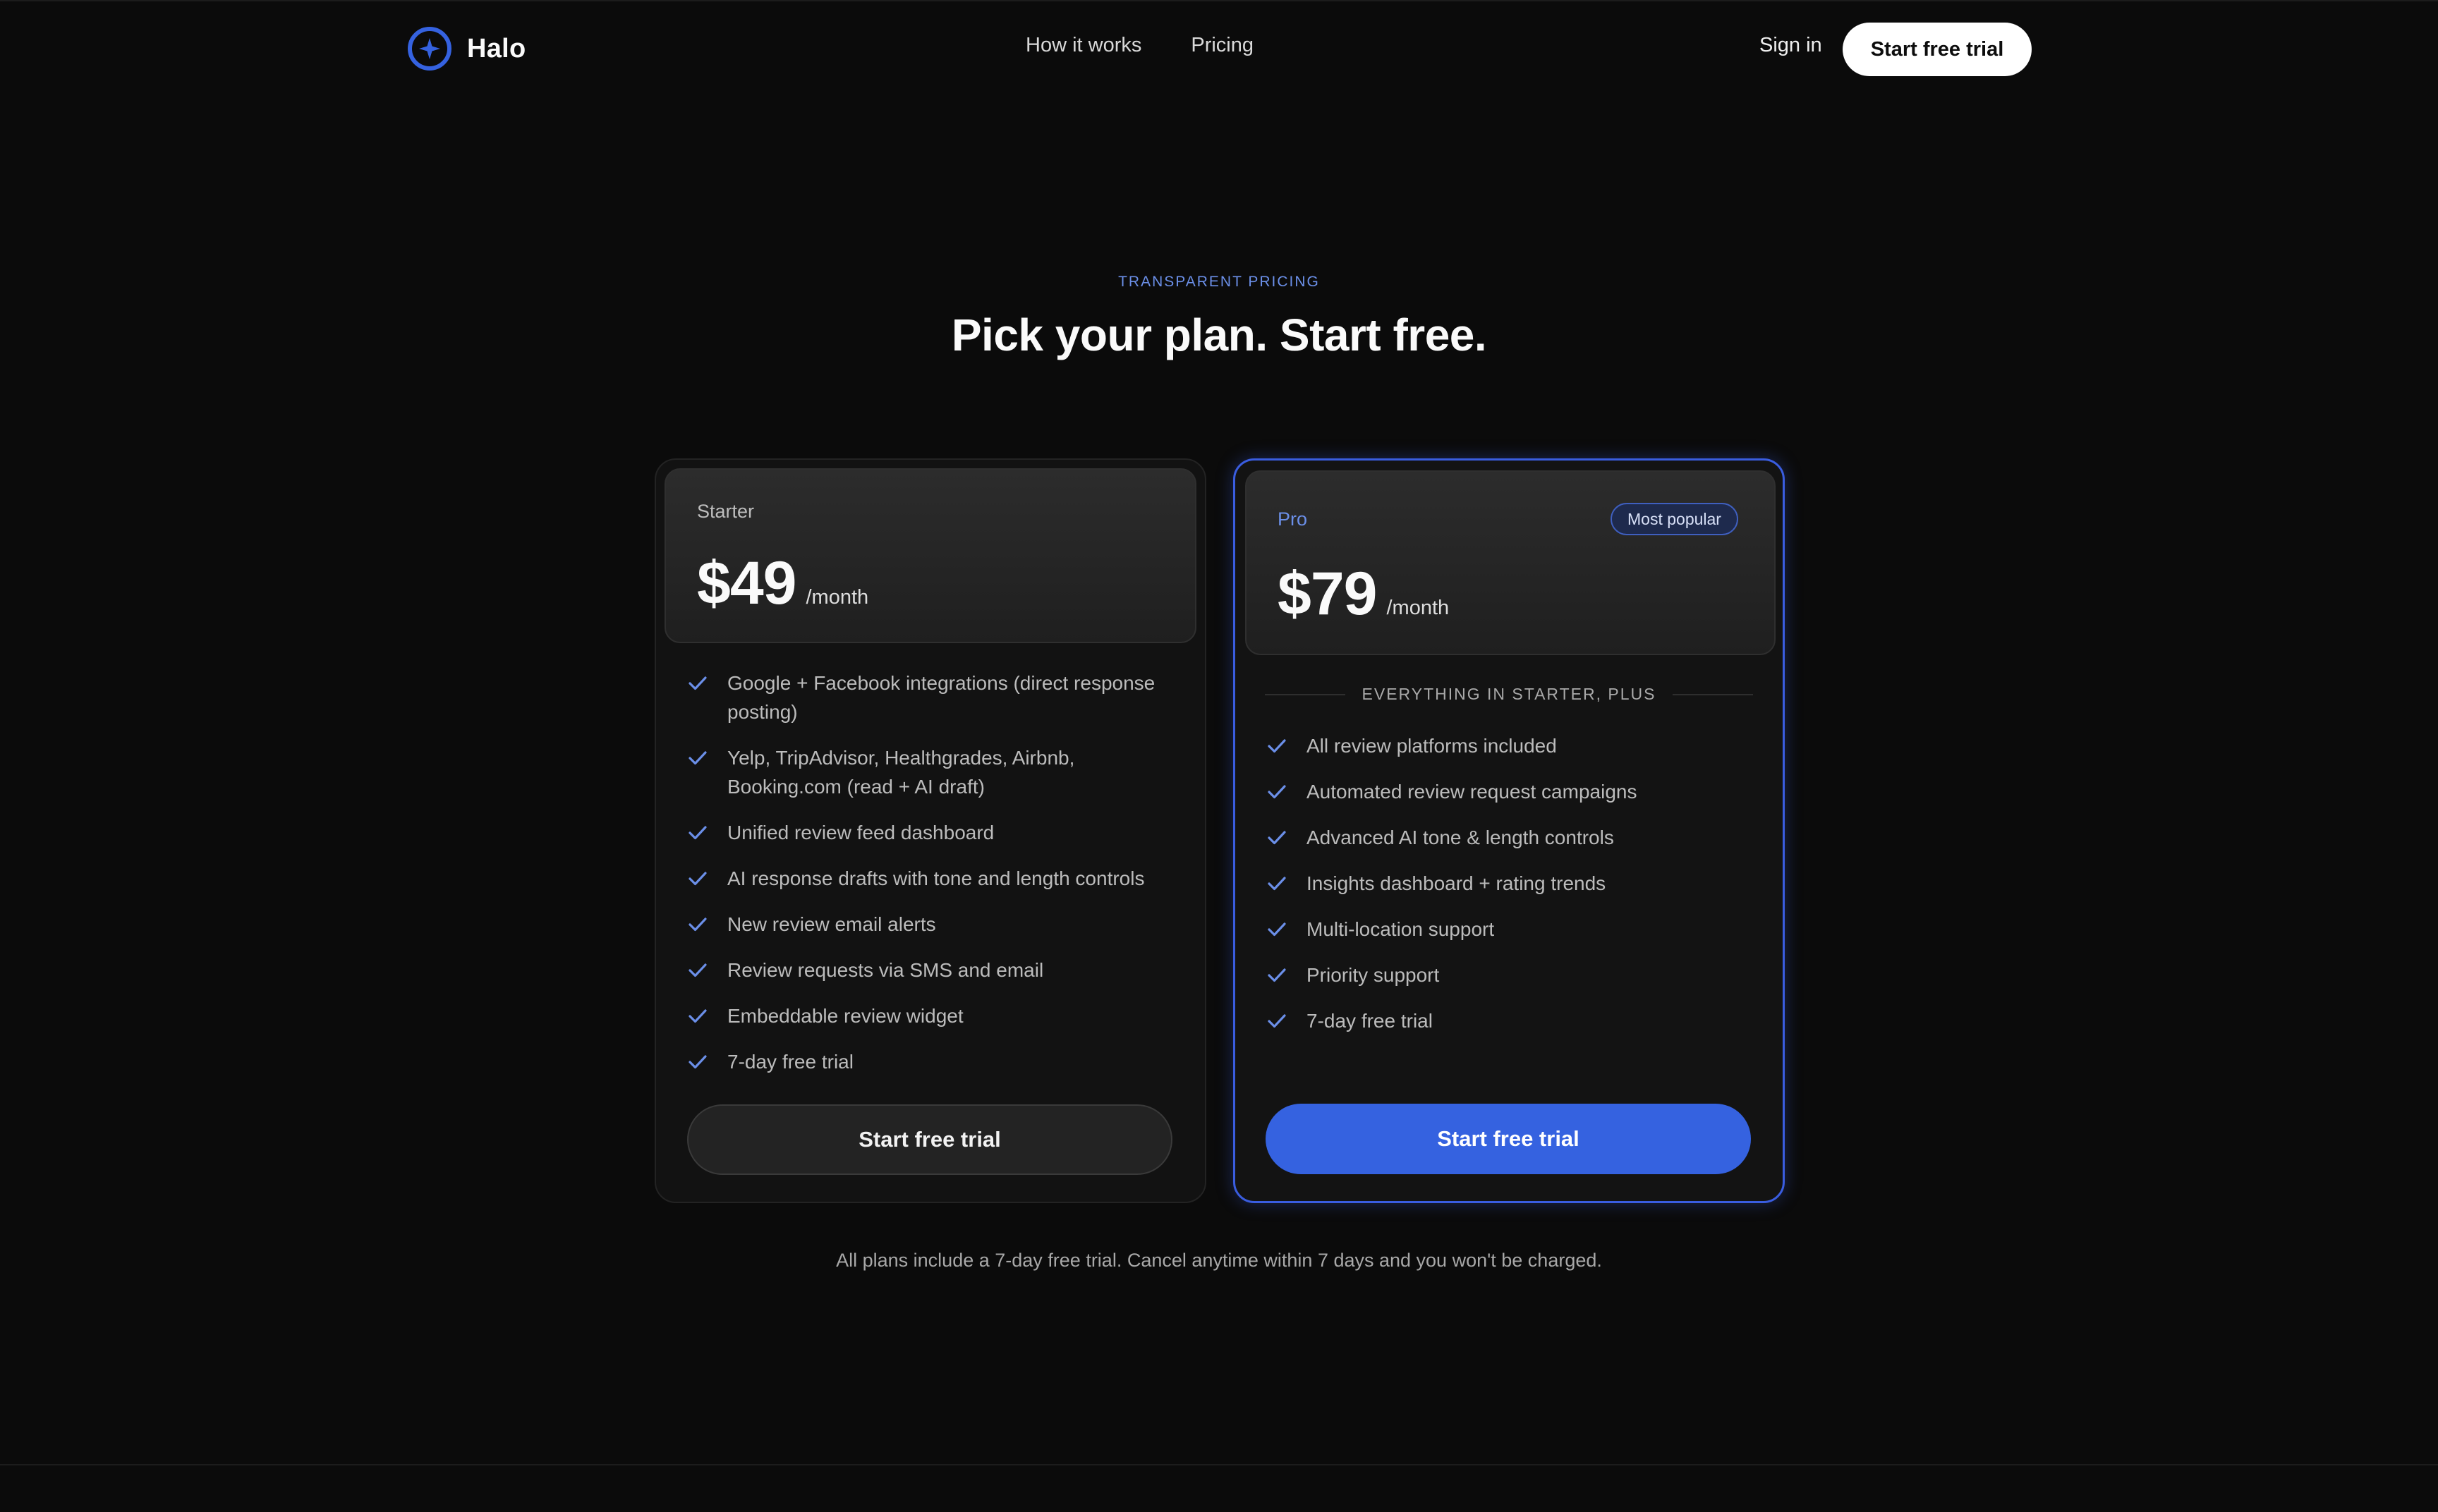  I want to click on divider-label: EVERYTHING IN STARTER, PLUS, so click(1508, 694).